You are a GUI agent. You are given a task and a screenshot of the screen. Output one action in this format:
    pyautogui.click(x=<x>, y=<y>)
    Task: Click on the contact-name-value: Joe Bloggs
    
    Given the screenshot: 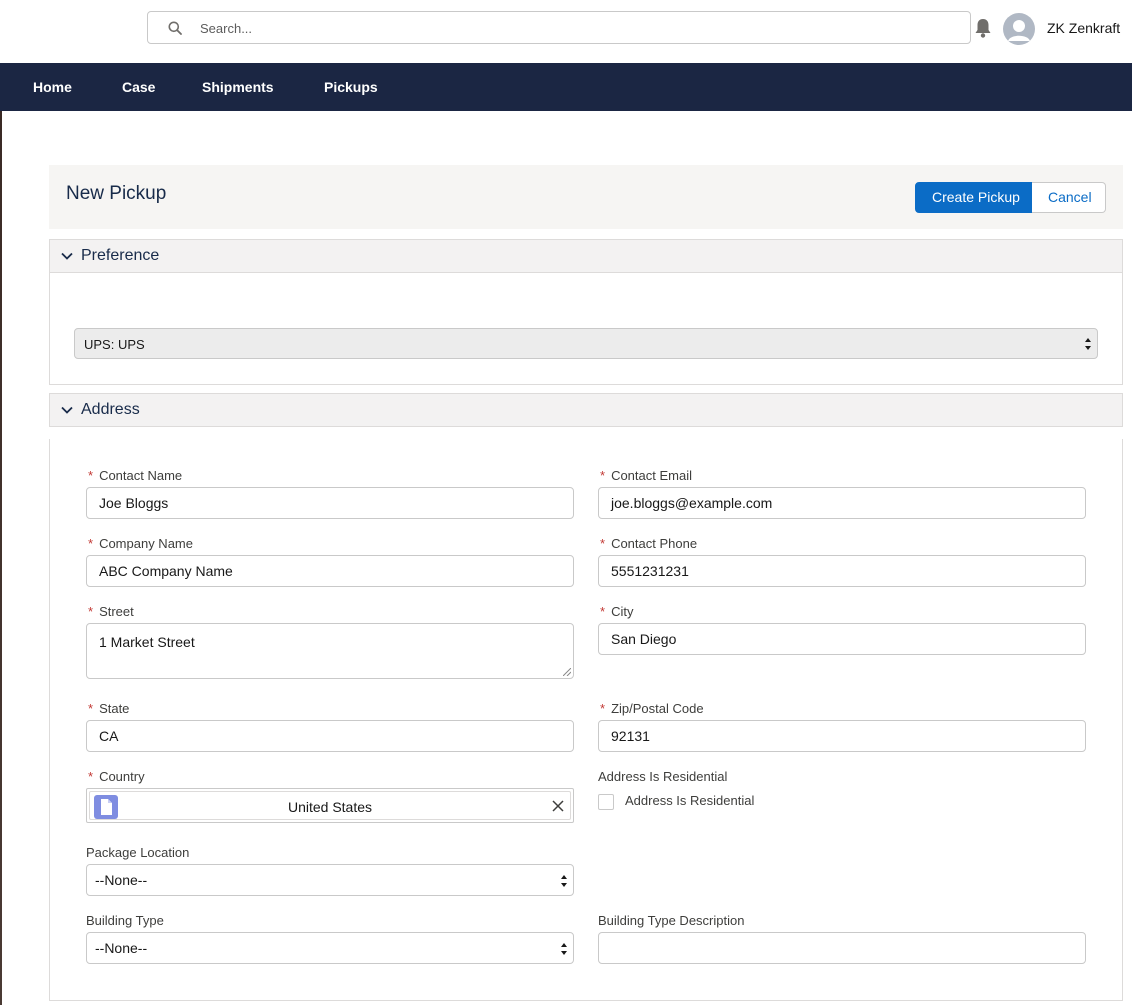 What is the action you would take?
    pyautogui.click(x=134, y=503)
    